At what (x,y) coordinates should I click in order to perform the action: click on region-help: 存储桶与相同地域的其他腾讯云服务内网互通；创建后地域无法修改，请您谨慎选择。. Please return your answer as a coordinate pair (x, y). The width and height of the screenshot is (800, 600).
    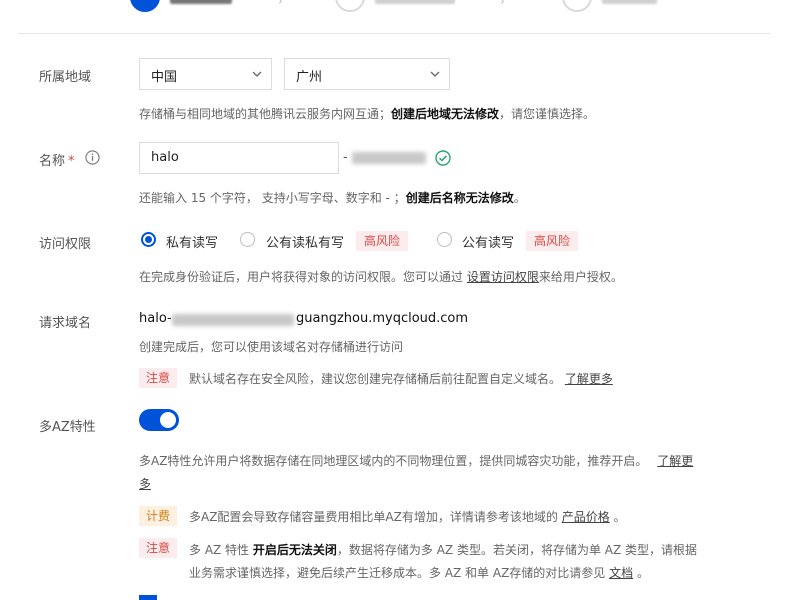
    Looking at the image, I should click on (367, 113).